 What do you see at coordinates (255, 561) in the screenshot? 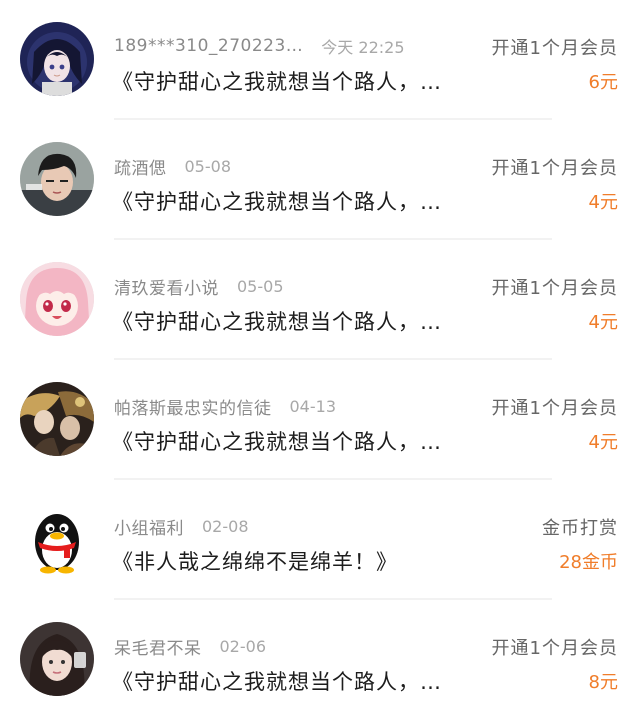
I see `book-title: 《非人哉之绵绵不是绵羊！》` at bounding box center [255, 561].